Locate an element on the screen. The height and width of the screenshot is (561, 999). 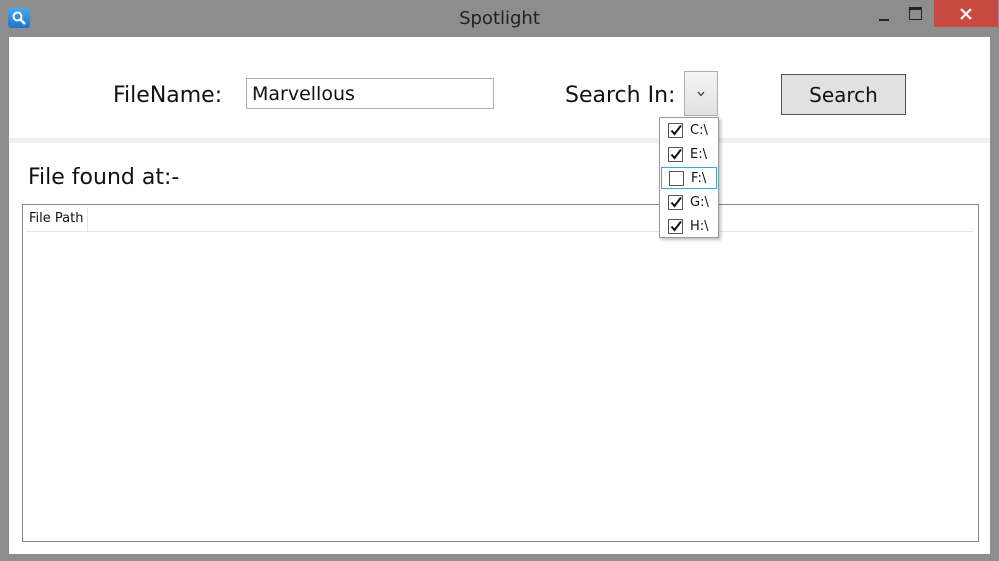
close-button is located at coordinates (966, 13).